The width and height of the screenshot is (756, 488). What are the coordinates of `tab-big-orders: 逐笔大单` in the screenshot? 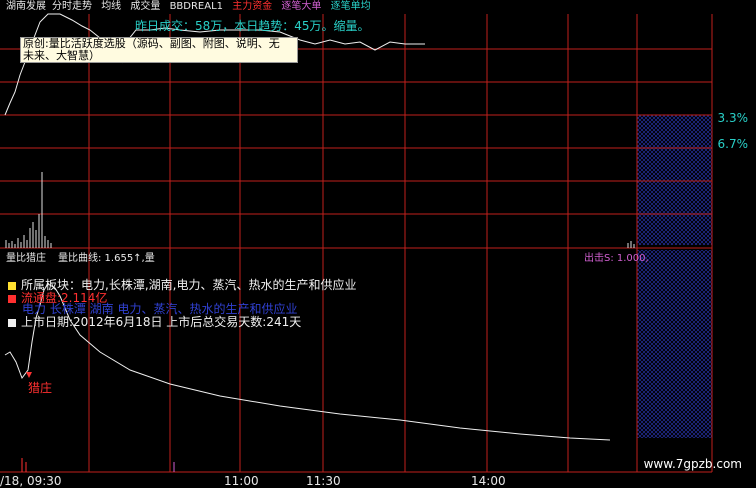 It's located at (301, 6).